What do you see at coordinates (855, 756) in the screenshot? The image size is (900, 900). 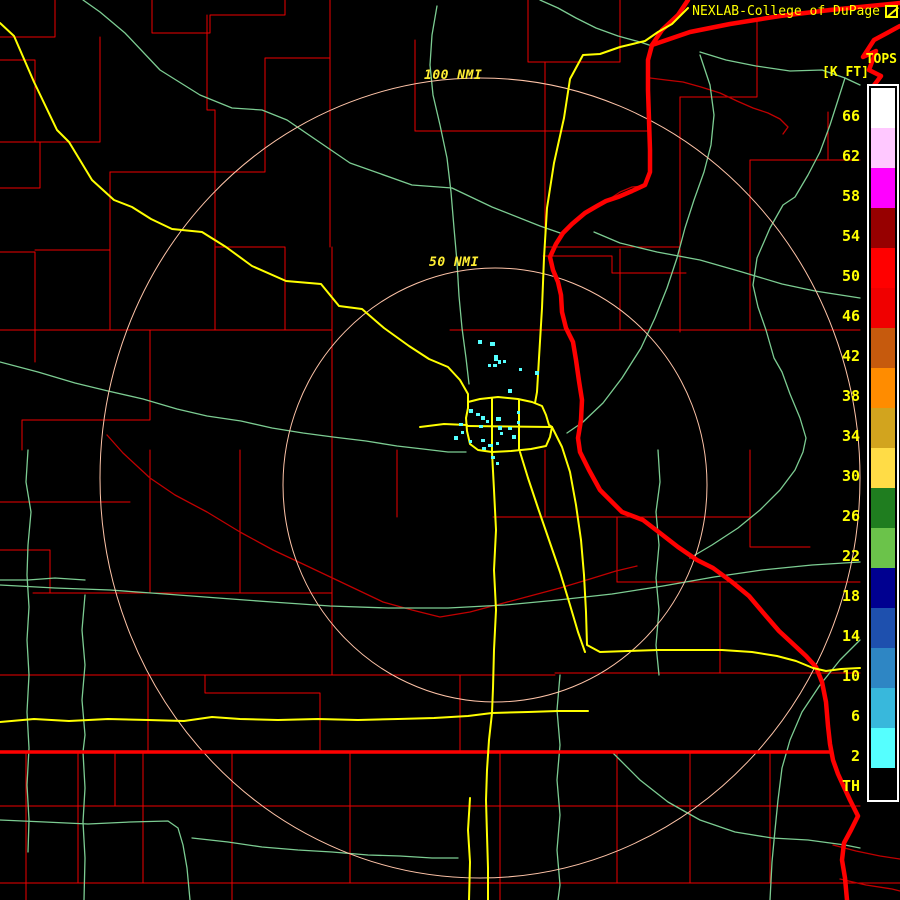 I see `colorbar-tick-label: 2` at bounding box center [855, 756].